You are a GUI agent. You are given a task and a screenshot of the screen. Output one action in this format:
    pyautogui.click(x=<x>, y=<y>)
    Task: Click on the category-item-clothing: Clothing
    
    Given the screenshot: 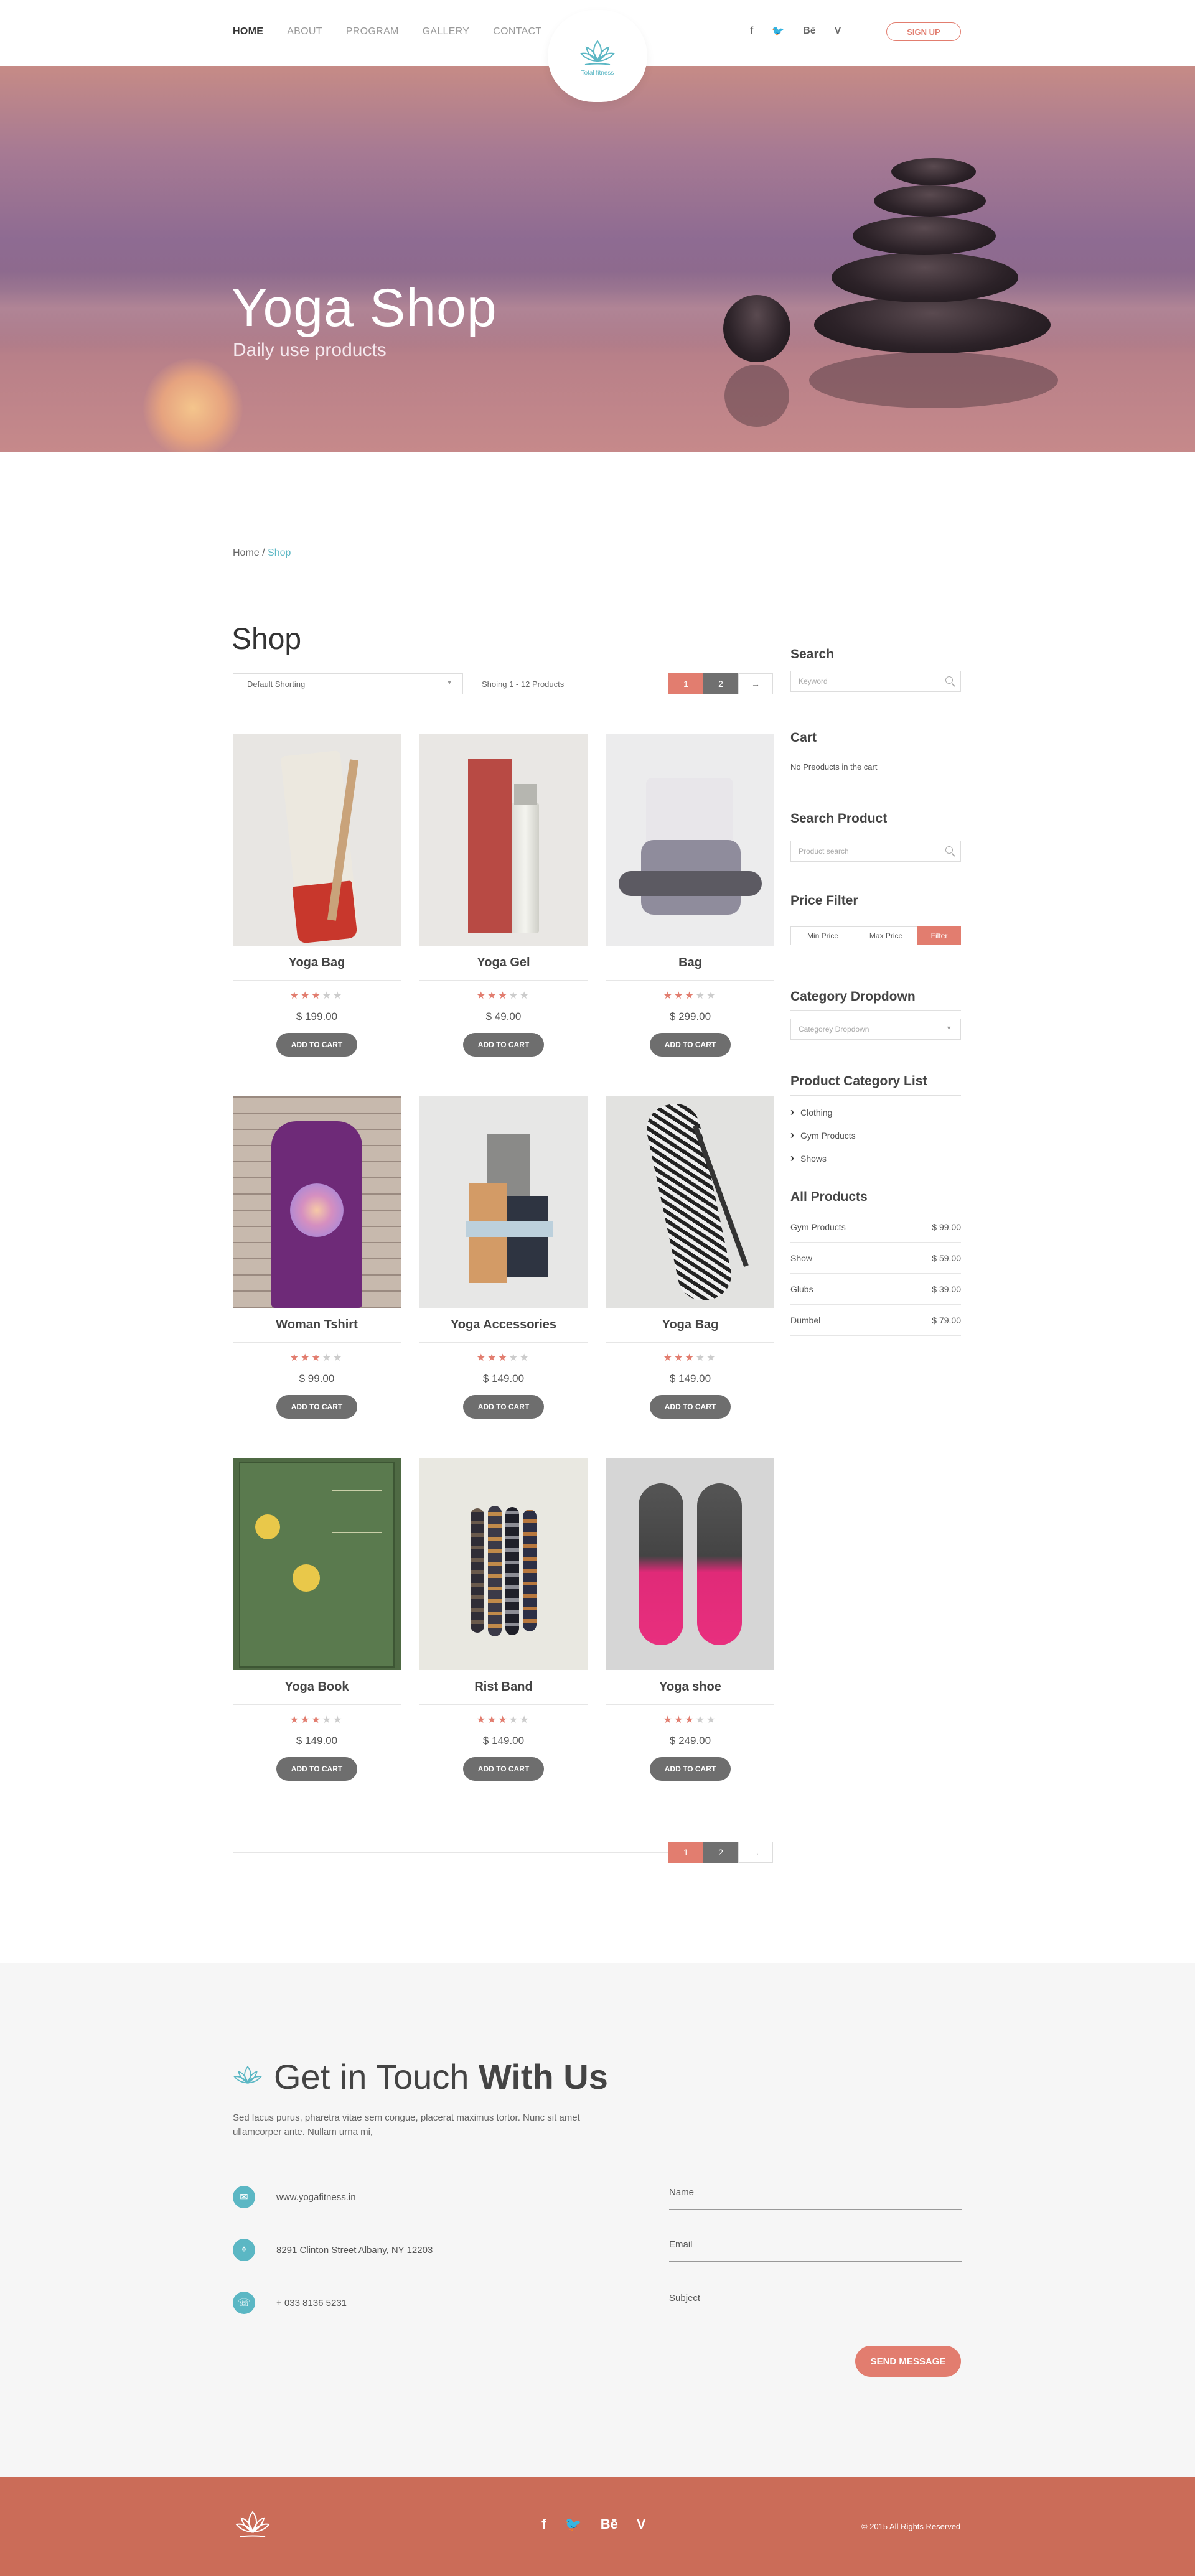 What is the action you would take?
    pyautogui.click(x=876, y=1112)
    